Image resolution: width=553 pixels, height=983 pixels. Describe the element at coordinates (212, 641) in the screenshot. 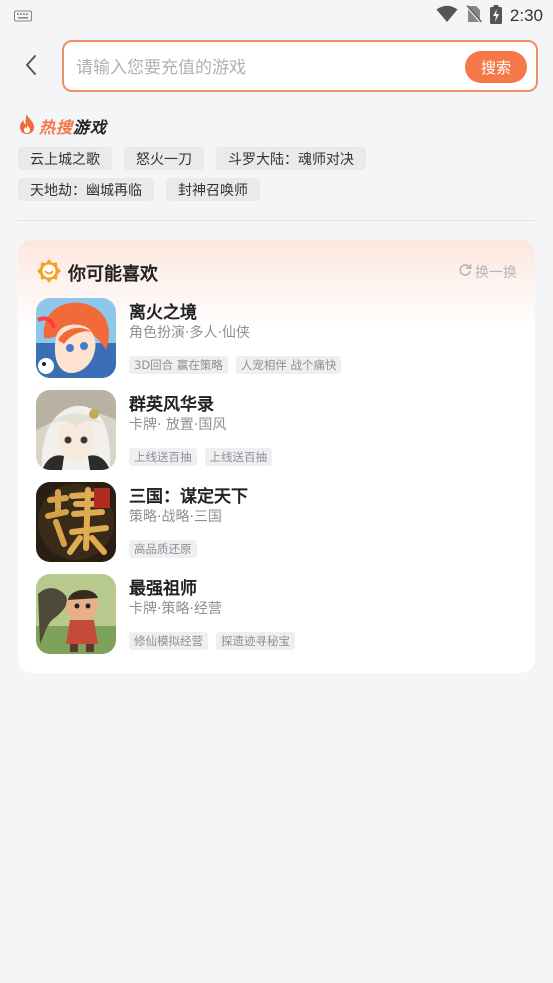

I see `game-tags: 修仙模拟经营 探遗迹寻秘宝` at that location.